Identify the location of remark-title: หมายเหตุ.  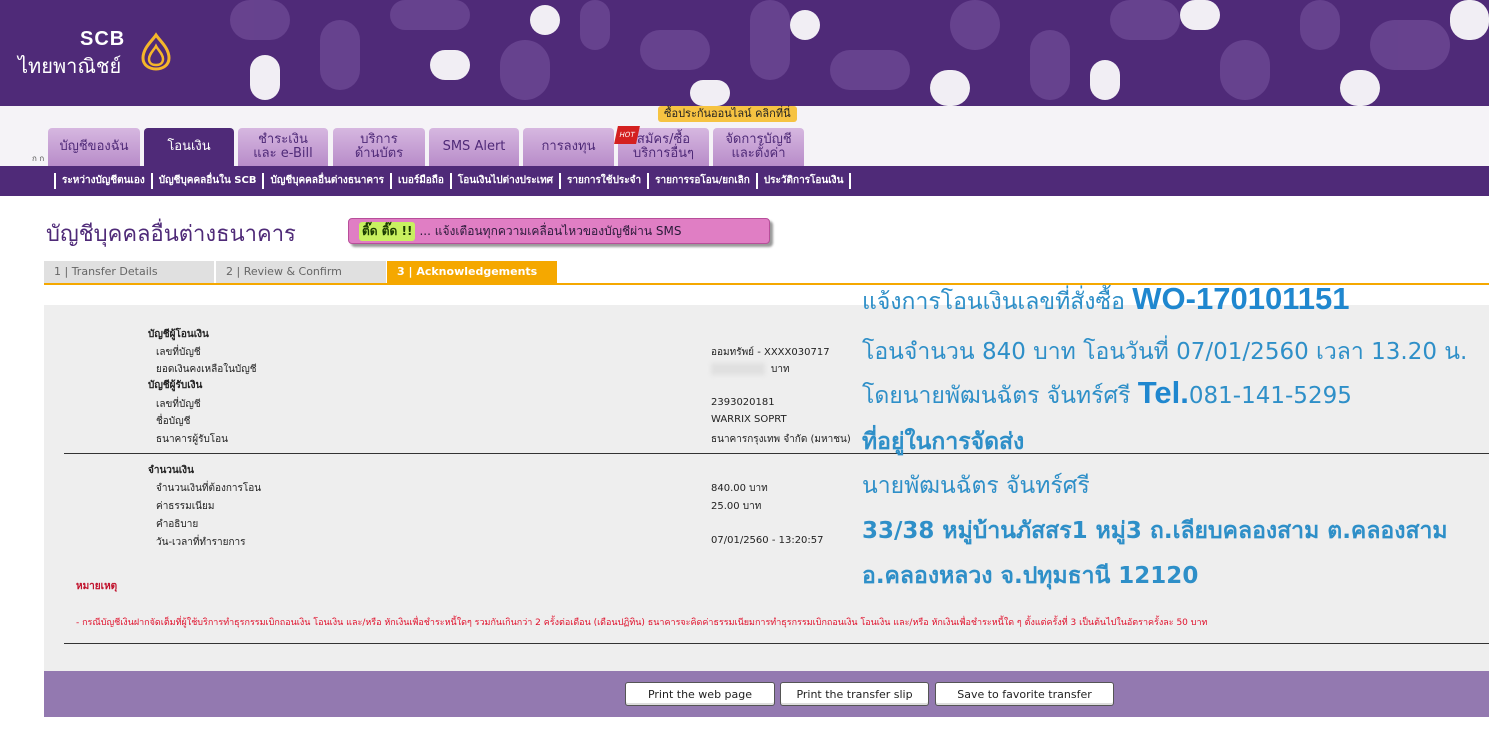
(97, 586).